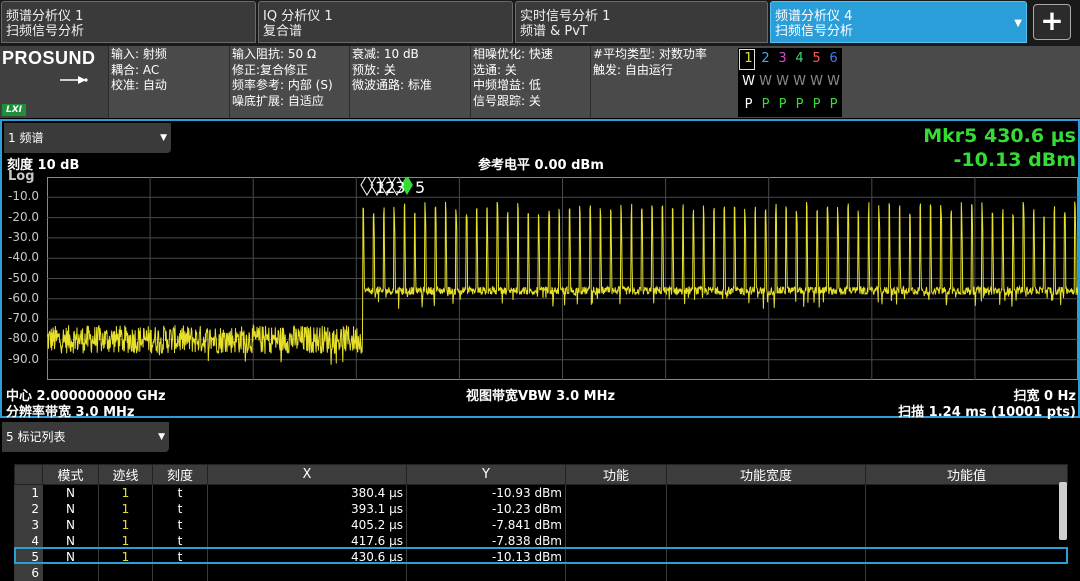 The height and width of the screenshot is (581, 1080). What do you see at coordinates (28, 492) in the screenshot?
I see `row-number-cell: 1` at bounding box center [28, 492].